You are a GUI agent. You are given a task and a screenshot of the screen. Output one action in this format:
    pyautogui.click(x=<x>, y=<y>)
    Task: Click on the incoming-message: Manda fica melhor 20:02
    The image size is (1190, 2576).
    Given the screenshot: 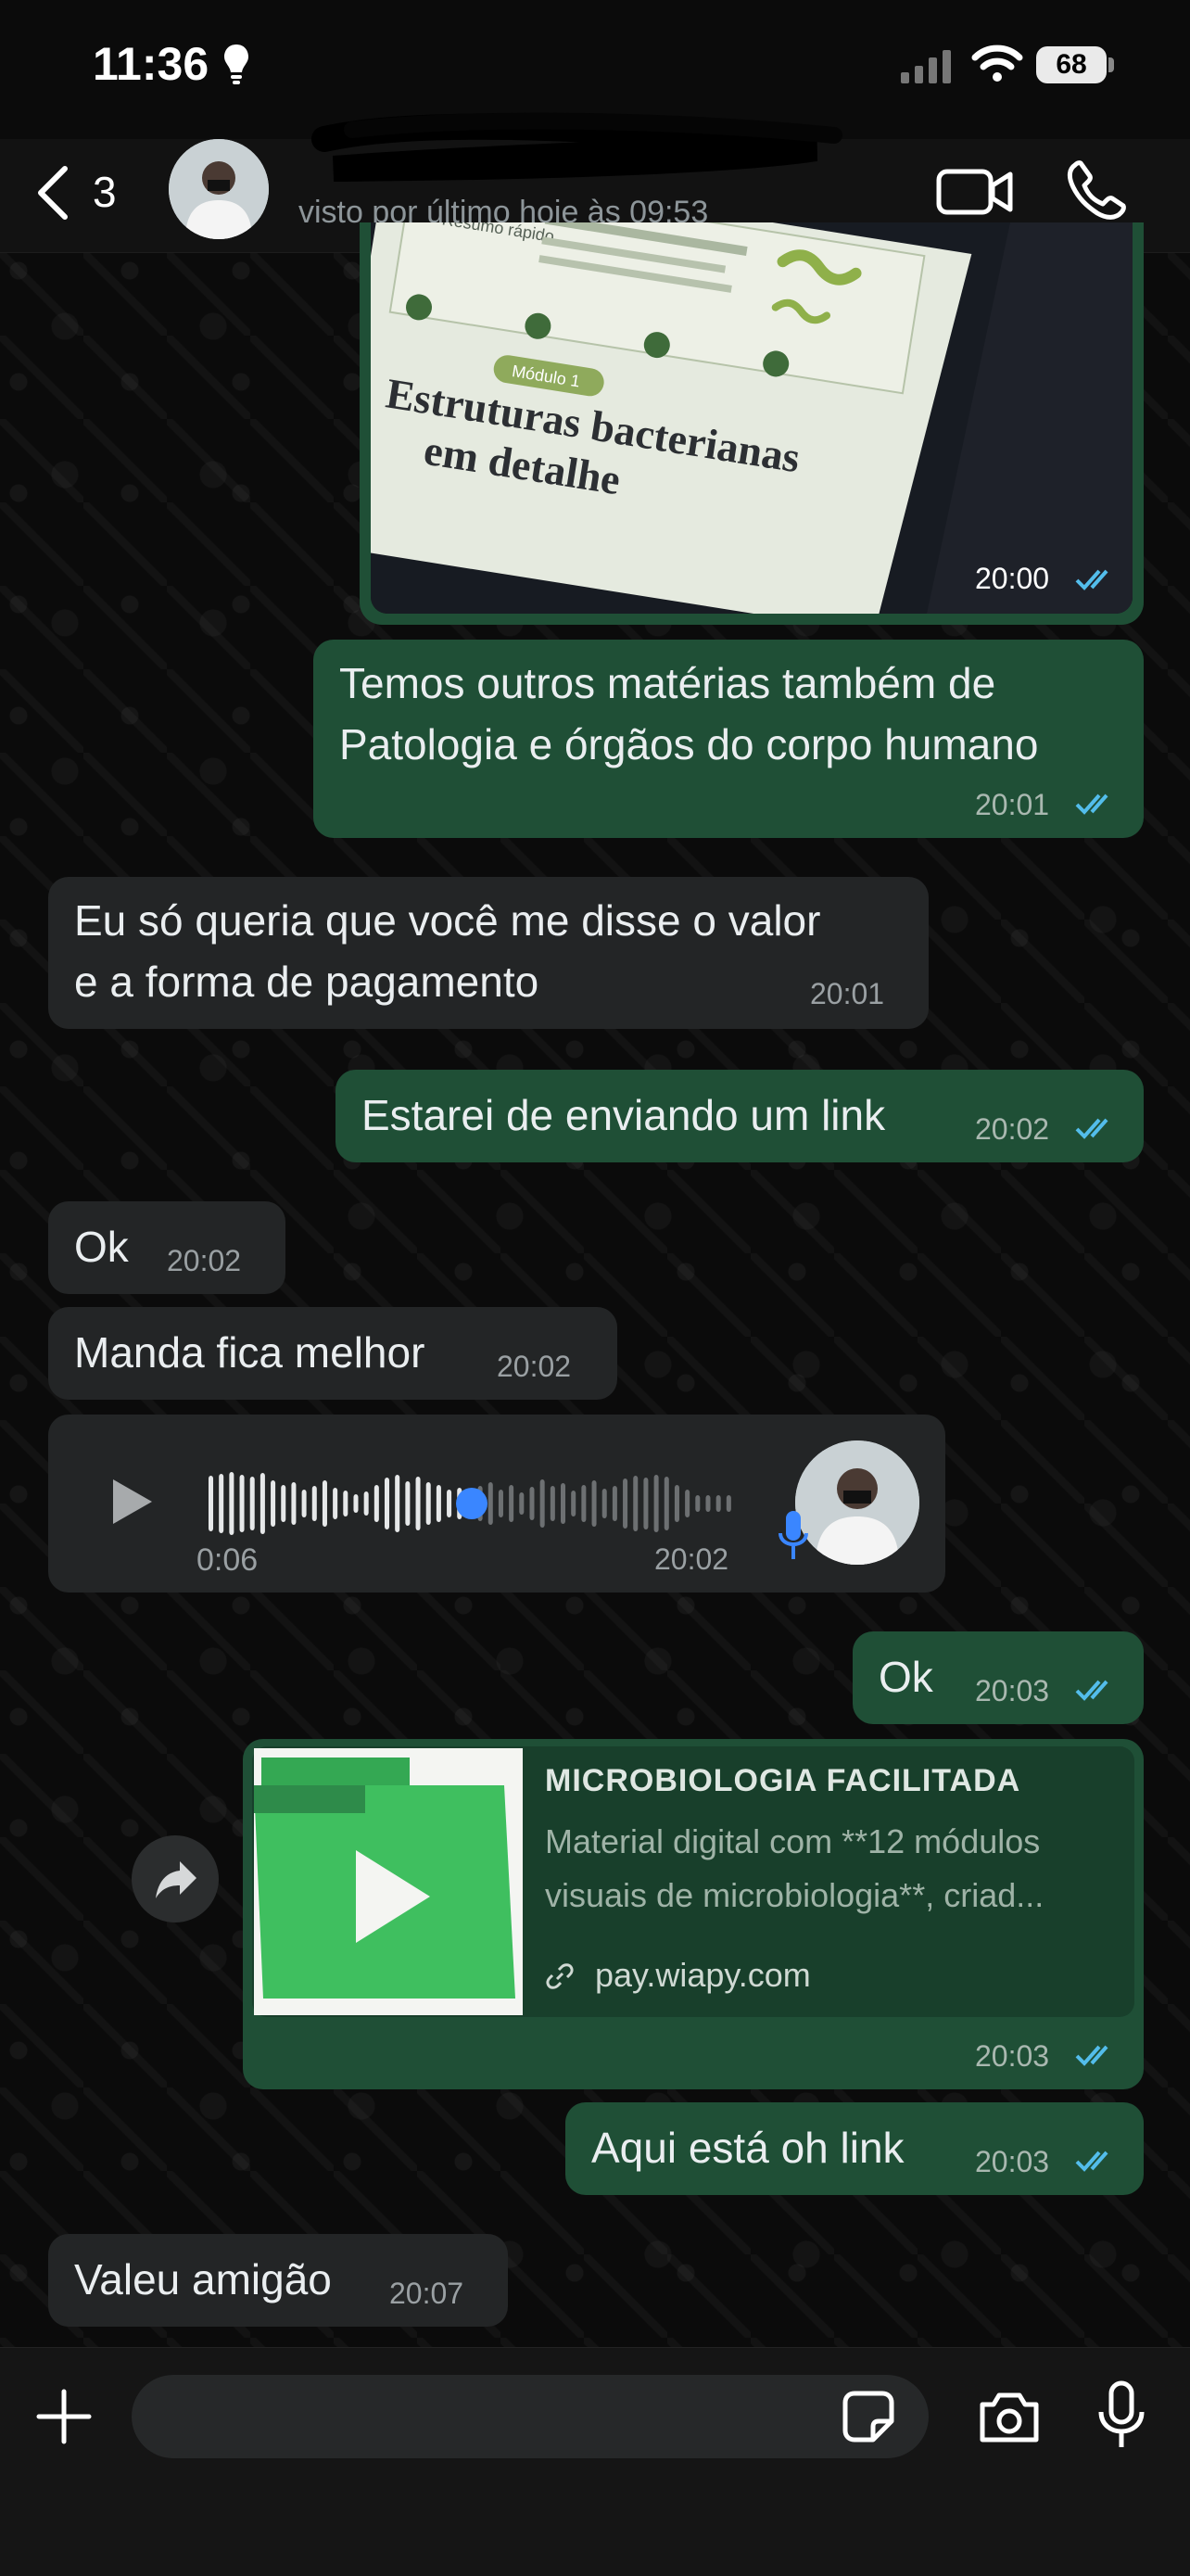 What is the action you would take?
    pyautogui.click(x=332, y=1353)
    